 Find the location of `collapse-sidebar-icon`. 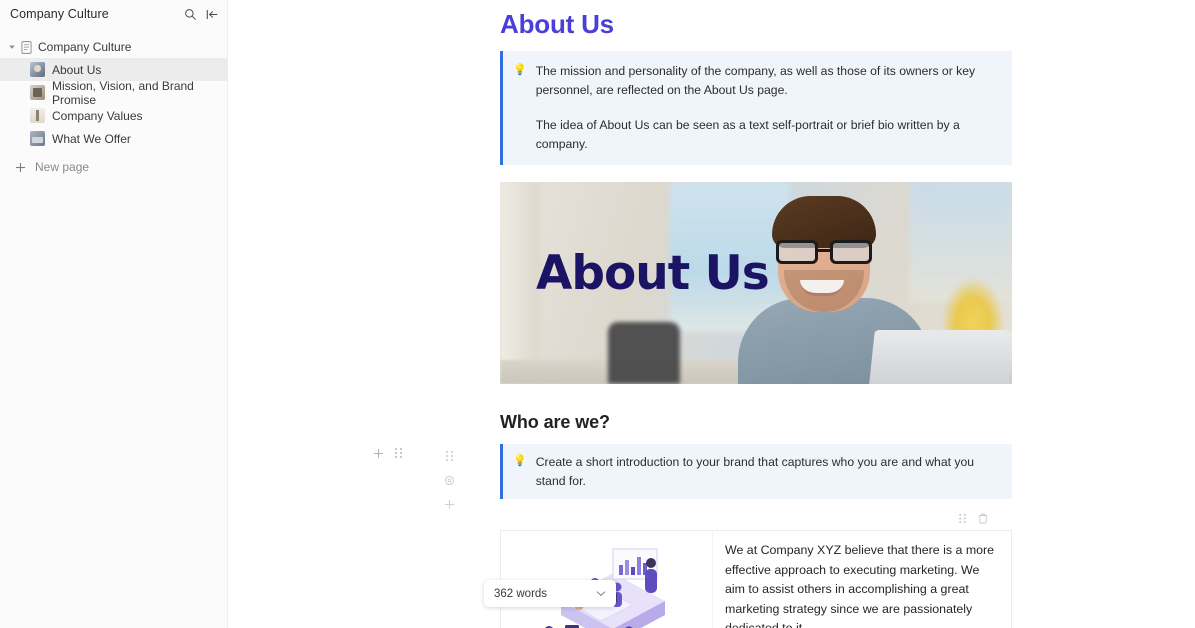

collapse-sidebar-icon is located at coordinates (212, 14).